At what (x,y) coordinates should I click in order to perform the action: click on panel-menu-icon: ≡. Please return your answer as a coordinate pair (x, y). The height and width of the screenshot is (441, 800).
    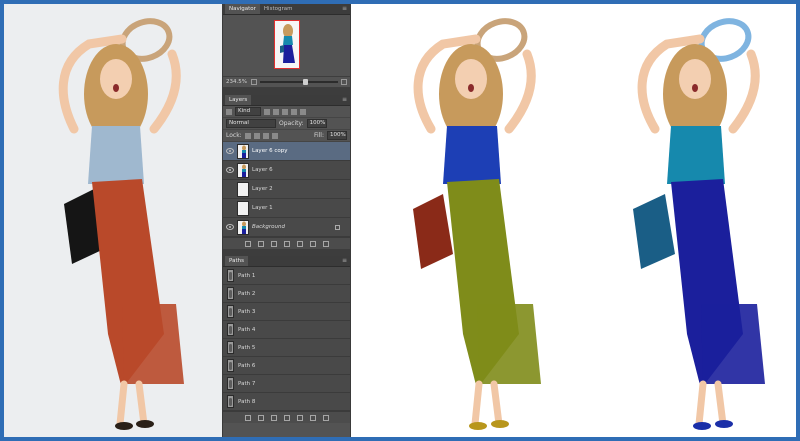
    Looking at the image, I should click on (344, 9).